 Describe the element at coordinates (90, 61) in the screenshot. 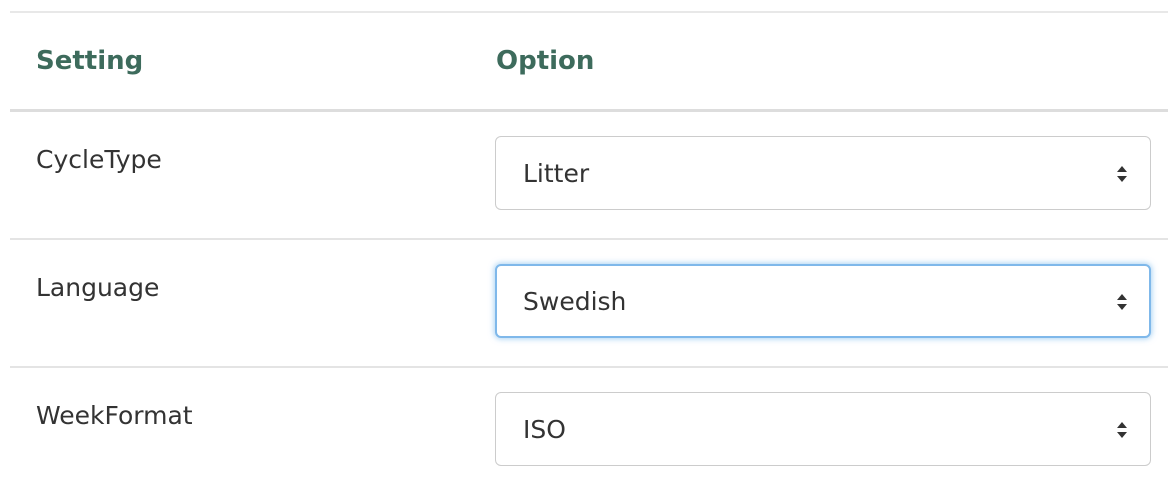

I see `header-setting: Setting` at that location.